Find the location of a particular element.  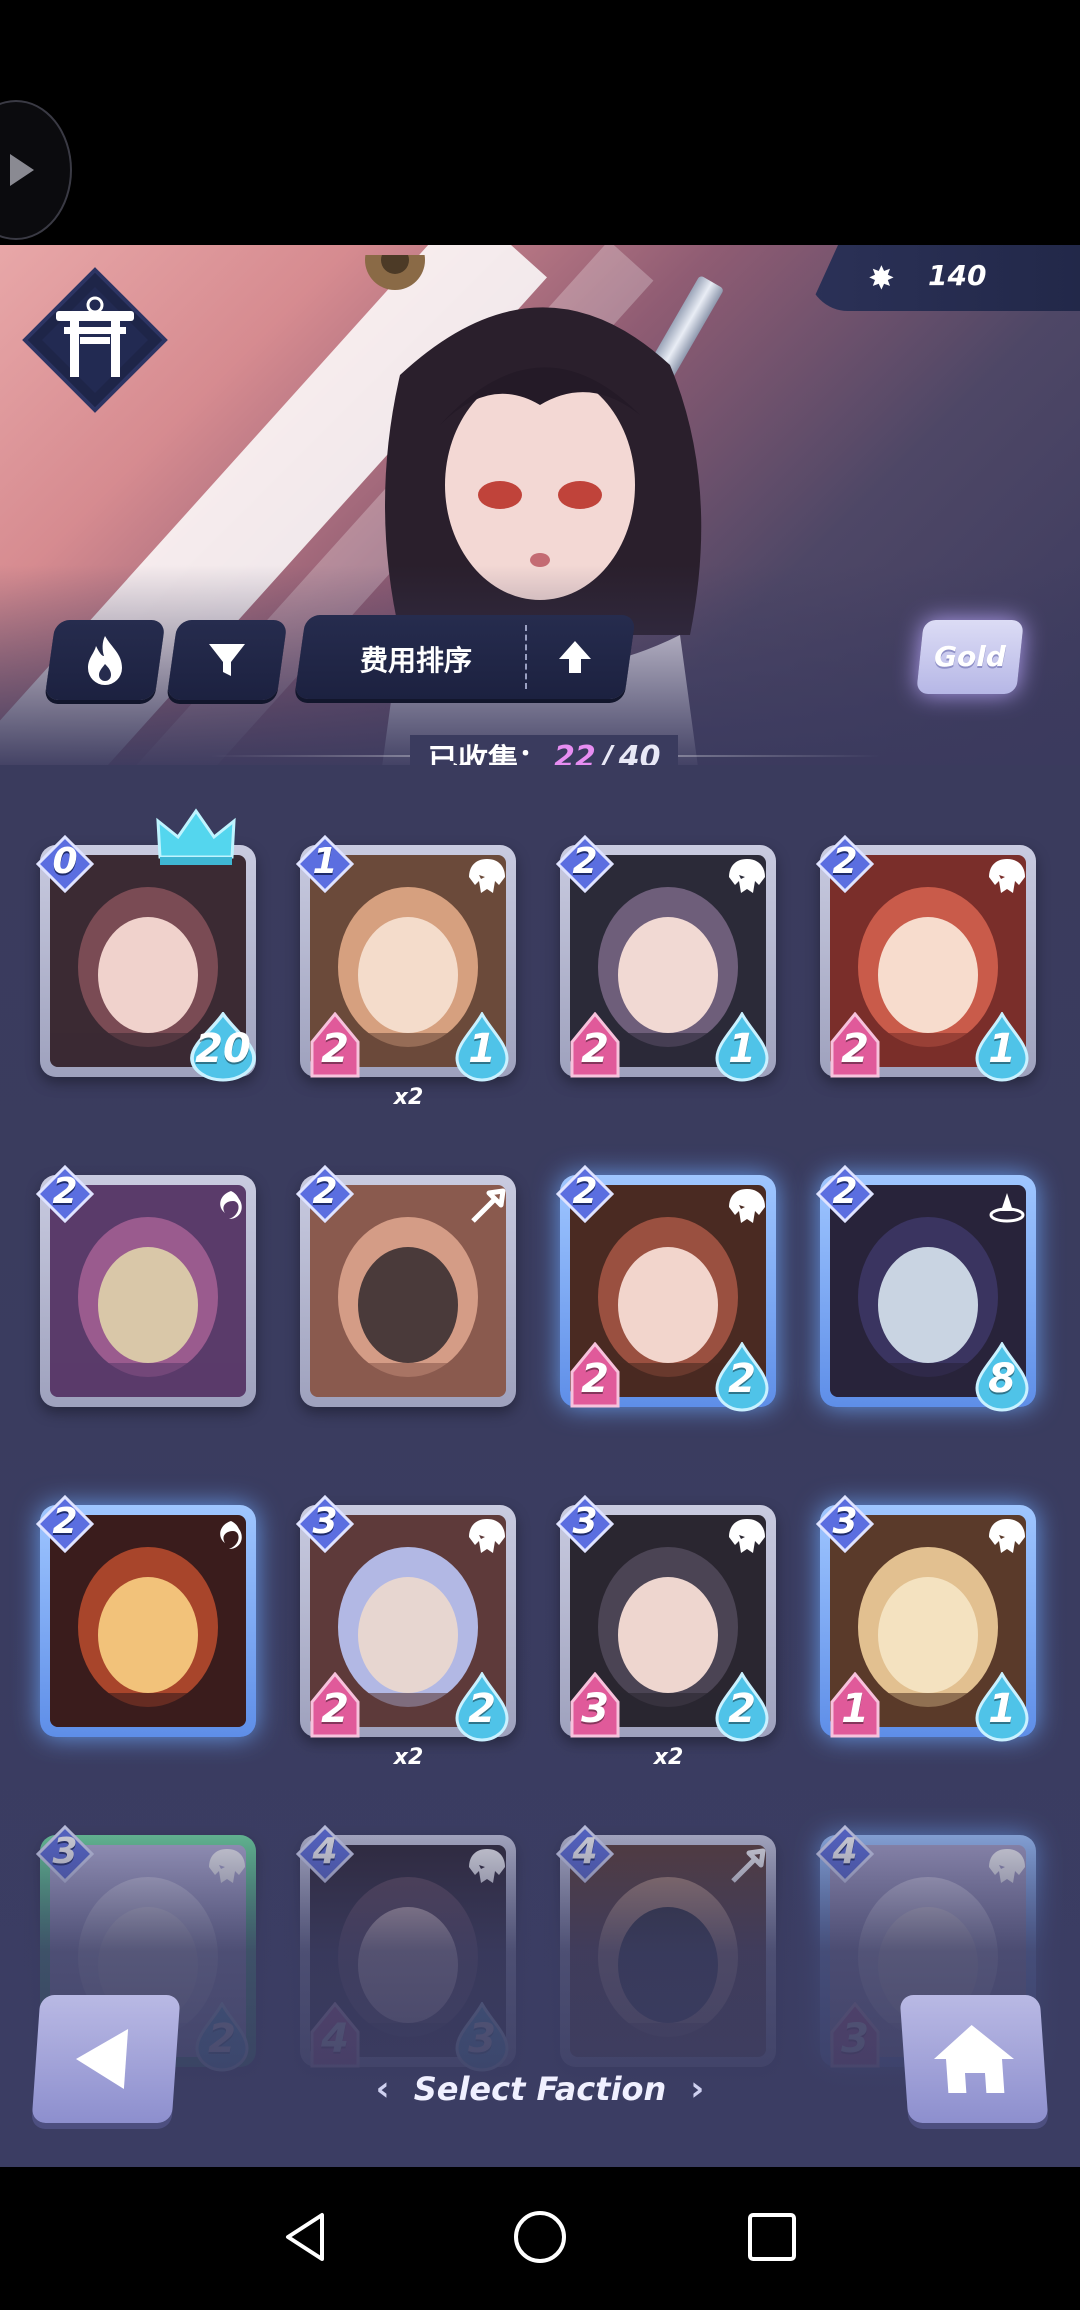

card-attack-badge: 3 is located at coordinates (595, 1706).